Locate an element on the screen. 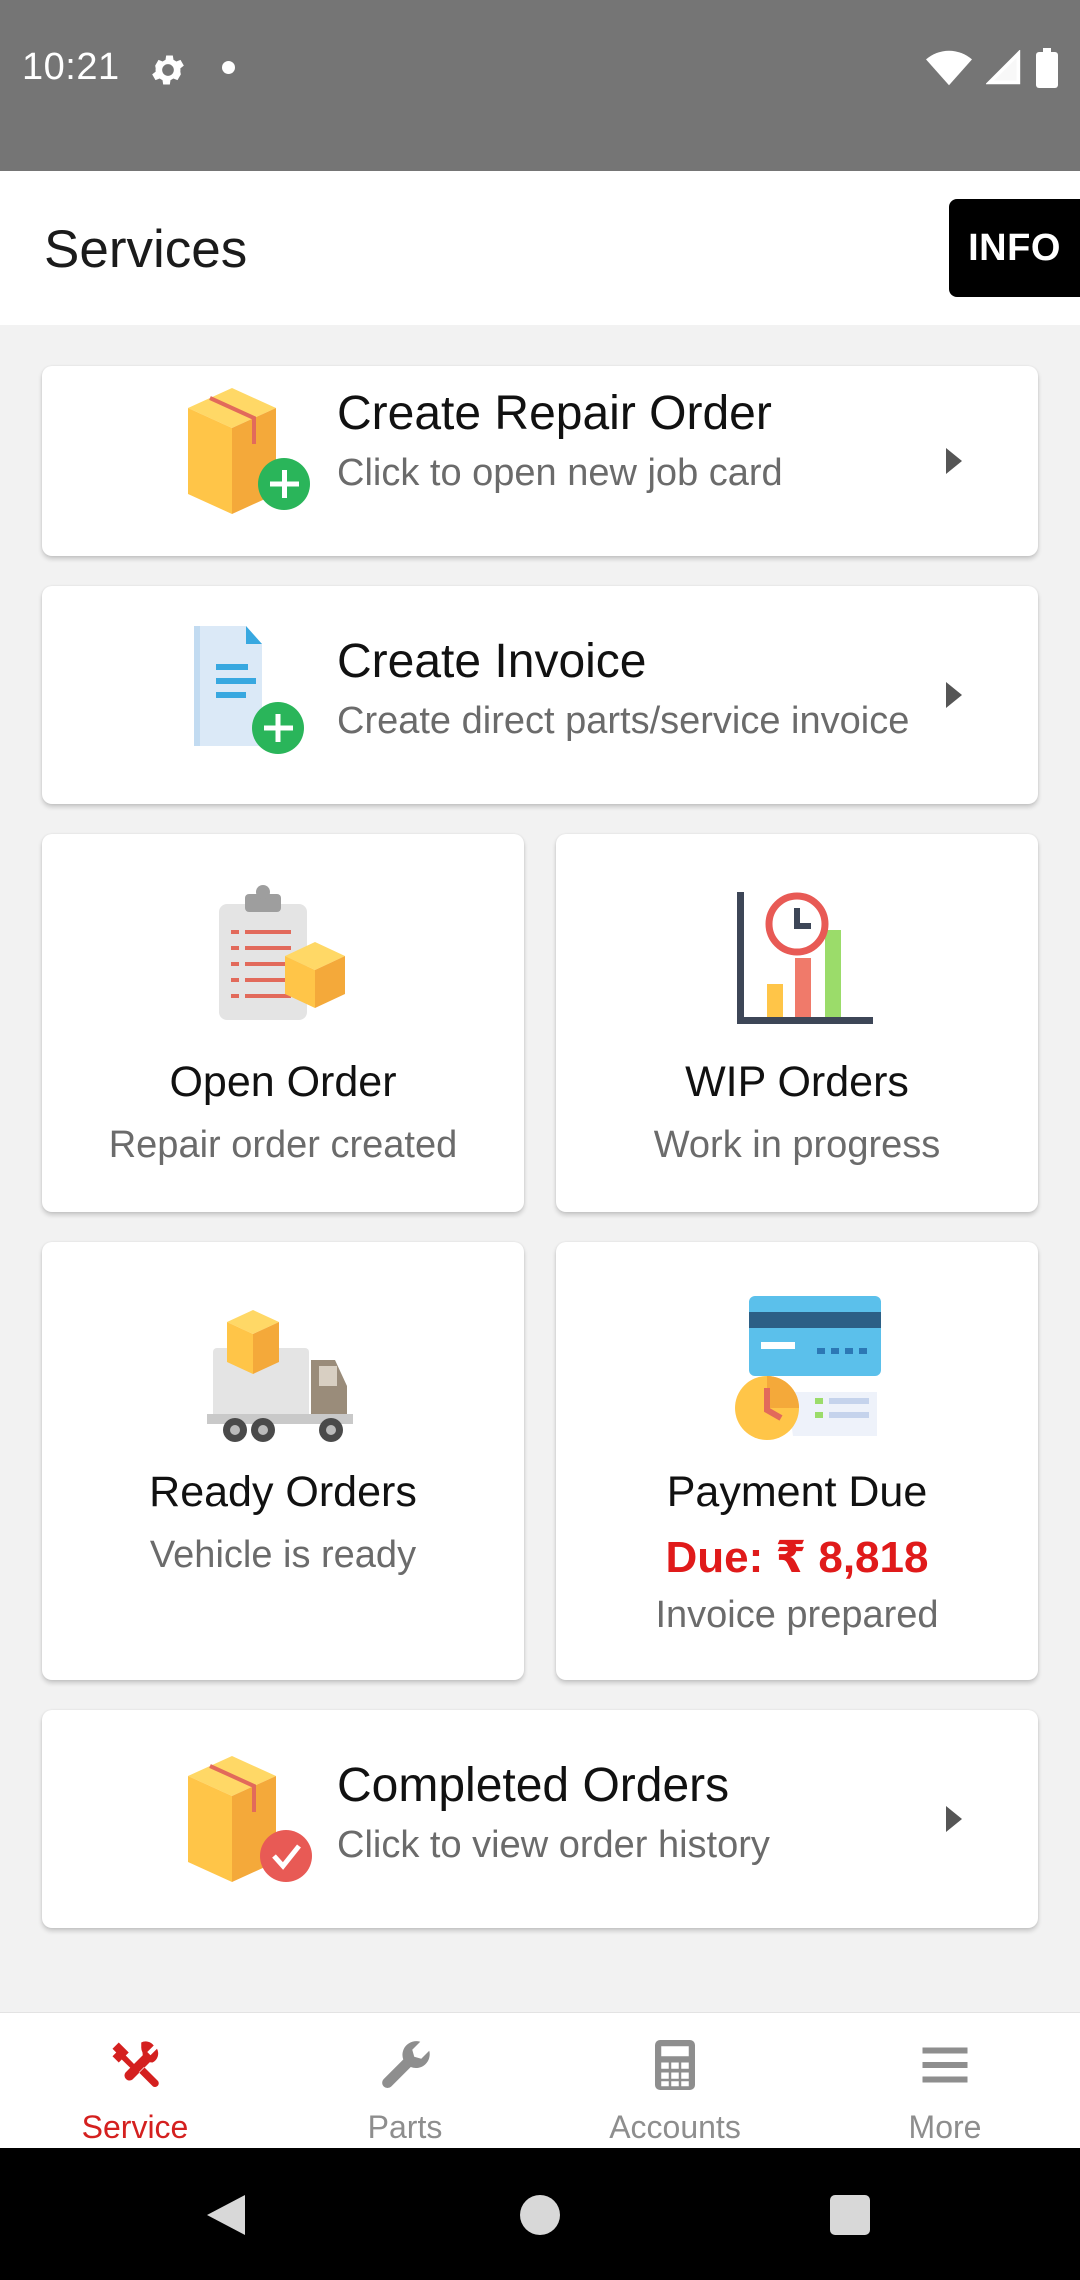  delivery-truck-icon is located at coordinates (280, 1376).